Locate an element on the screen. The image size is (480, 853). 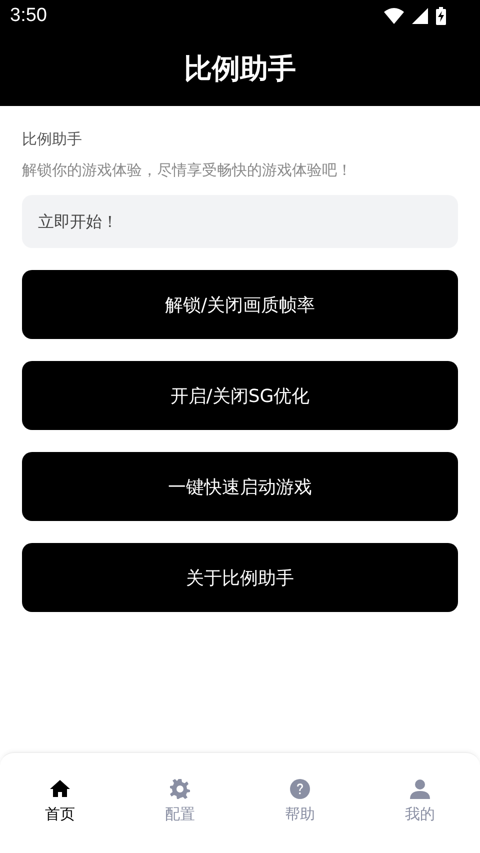
action-button: 开启/关闭SG优化 is located at coordinates (240, 395).